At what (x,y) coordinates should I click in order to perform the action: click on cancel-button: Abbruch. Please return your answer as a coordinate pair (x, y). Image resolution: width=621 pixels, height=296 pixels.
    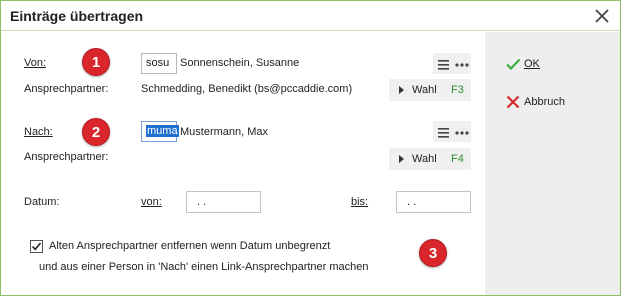
    Looking at the image, I should click on (550, 103).